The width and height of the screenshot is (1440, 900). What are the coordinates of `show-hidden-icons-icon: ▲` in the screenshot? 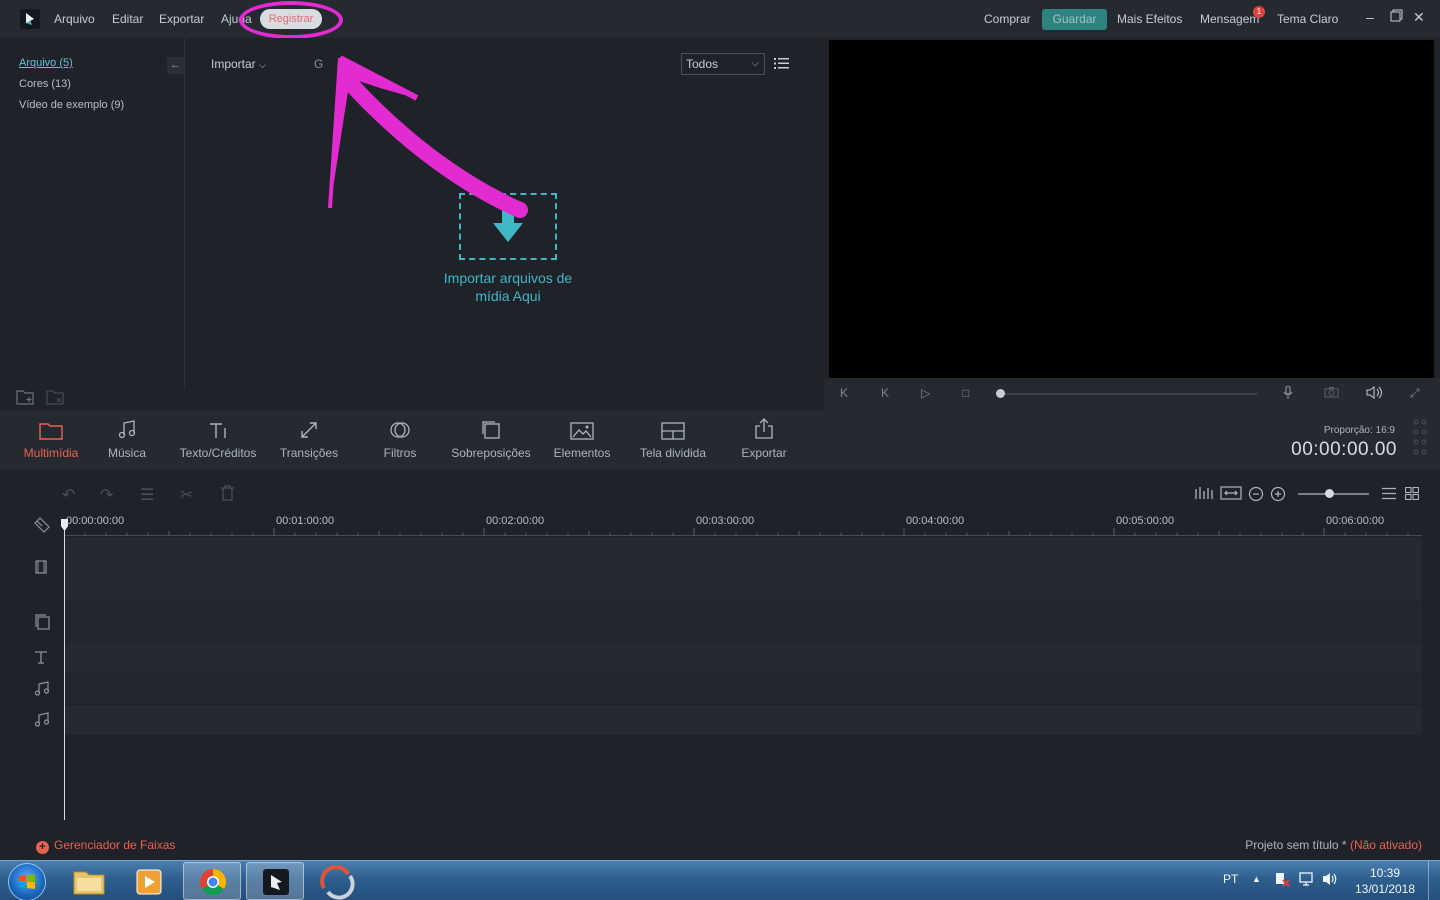 It's located at (1256, 879).